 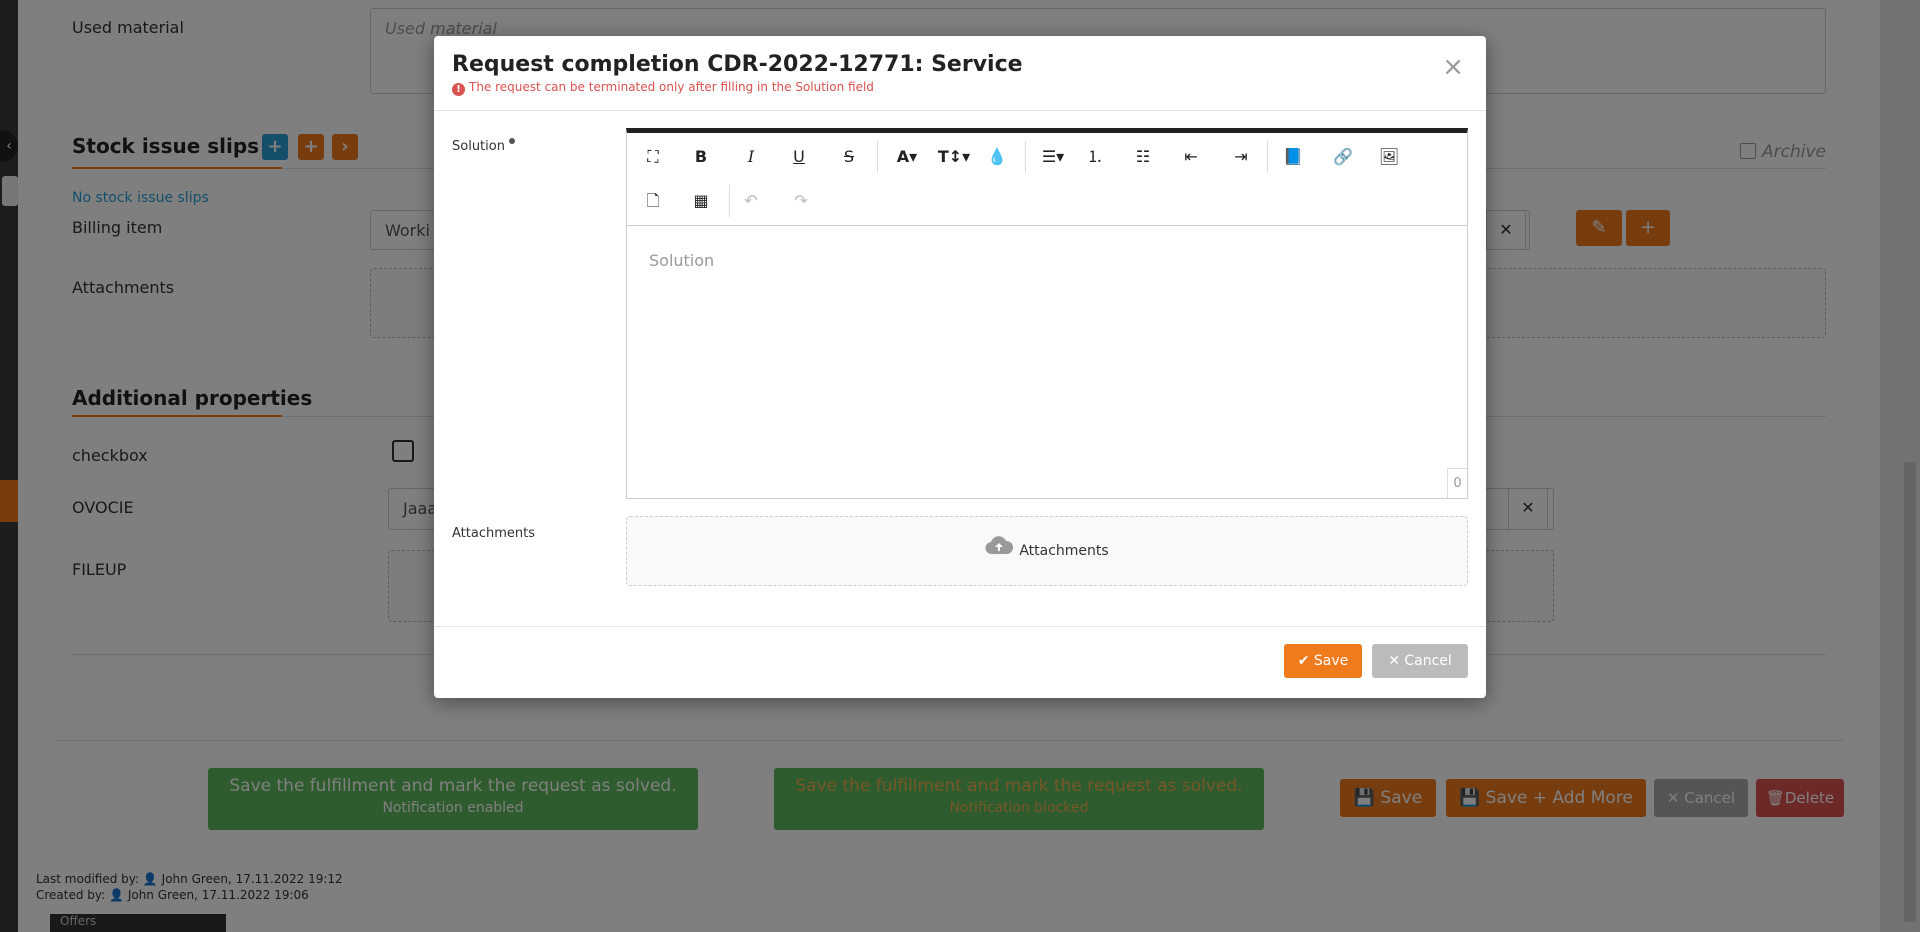 I want to click on font-size-icon: T↕▾, so click(x=954, y=157).